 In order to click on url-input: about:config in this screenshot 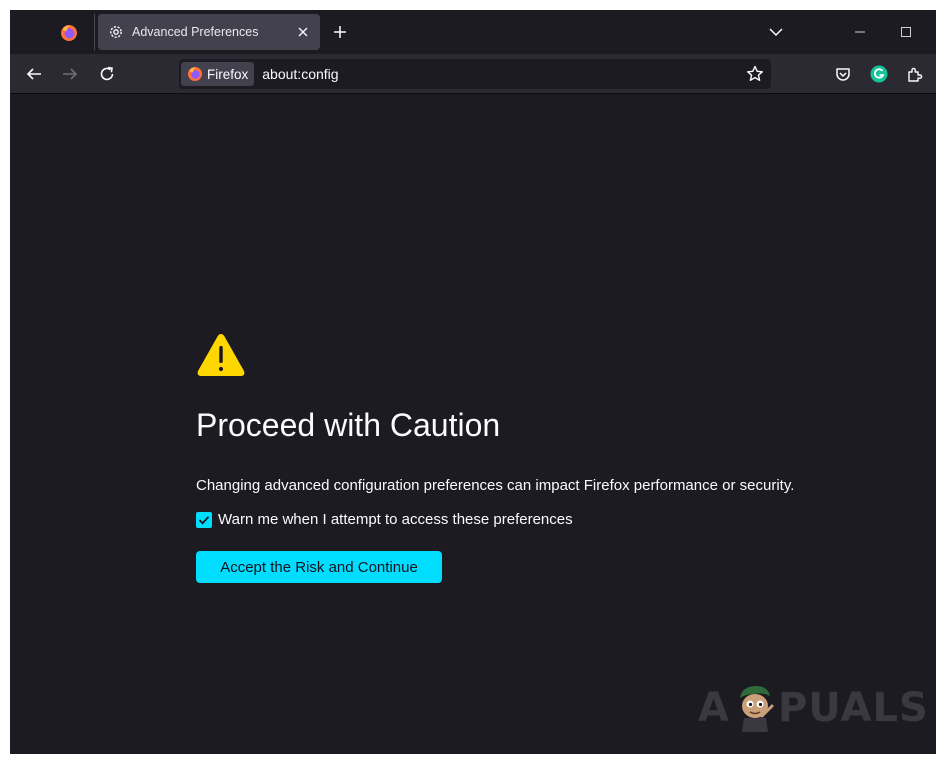, I will do `click(503, 74)`.